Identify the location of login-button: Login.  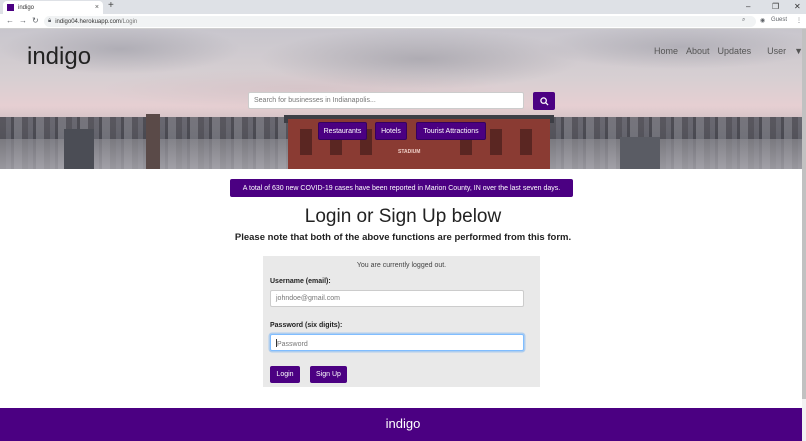
(285, 374).